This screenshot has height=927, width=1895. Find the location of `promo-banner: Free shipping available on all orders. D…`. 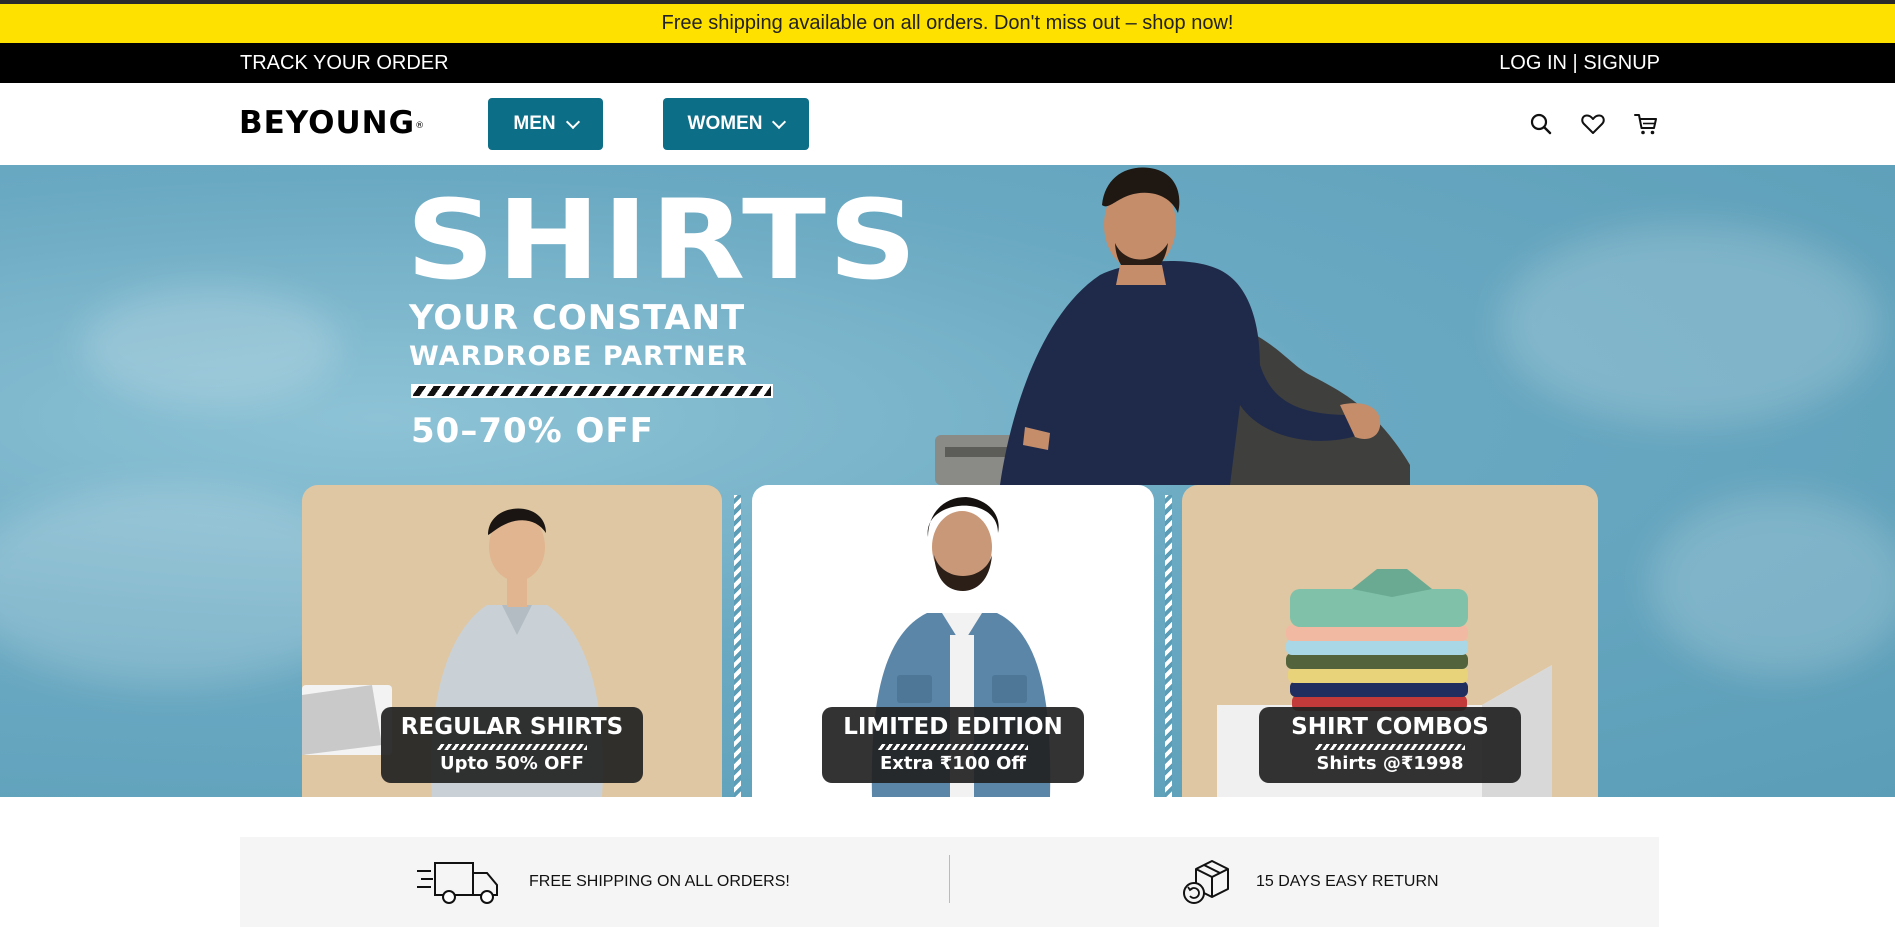

promo-banner: Free shipping available on all orders. D… is located at coordinates (947, 21).